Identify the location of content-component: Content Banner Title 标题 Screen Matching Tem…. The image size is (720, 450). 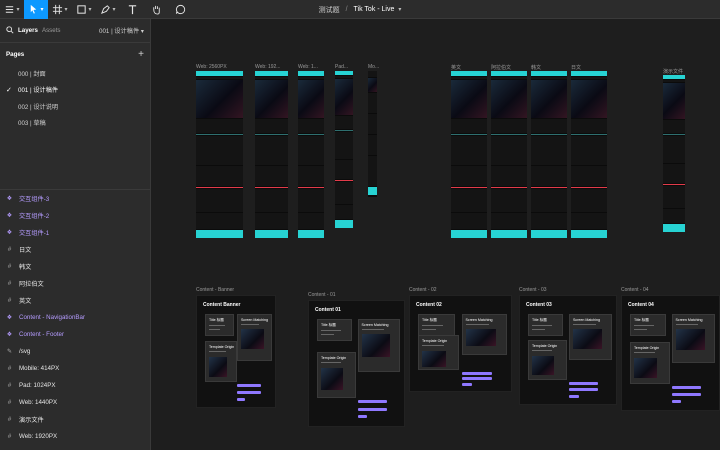
(236, 351).